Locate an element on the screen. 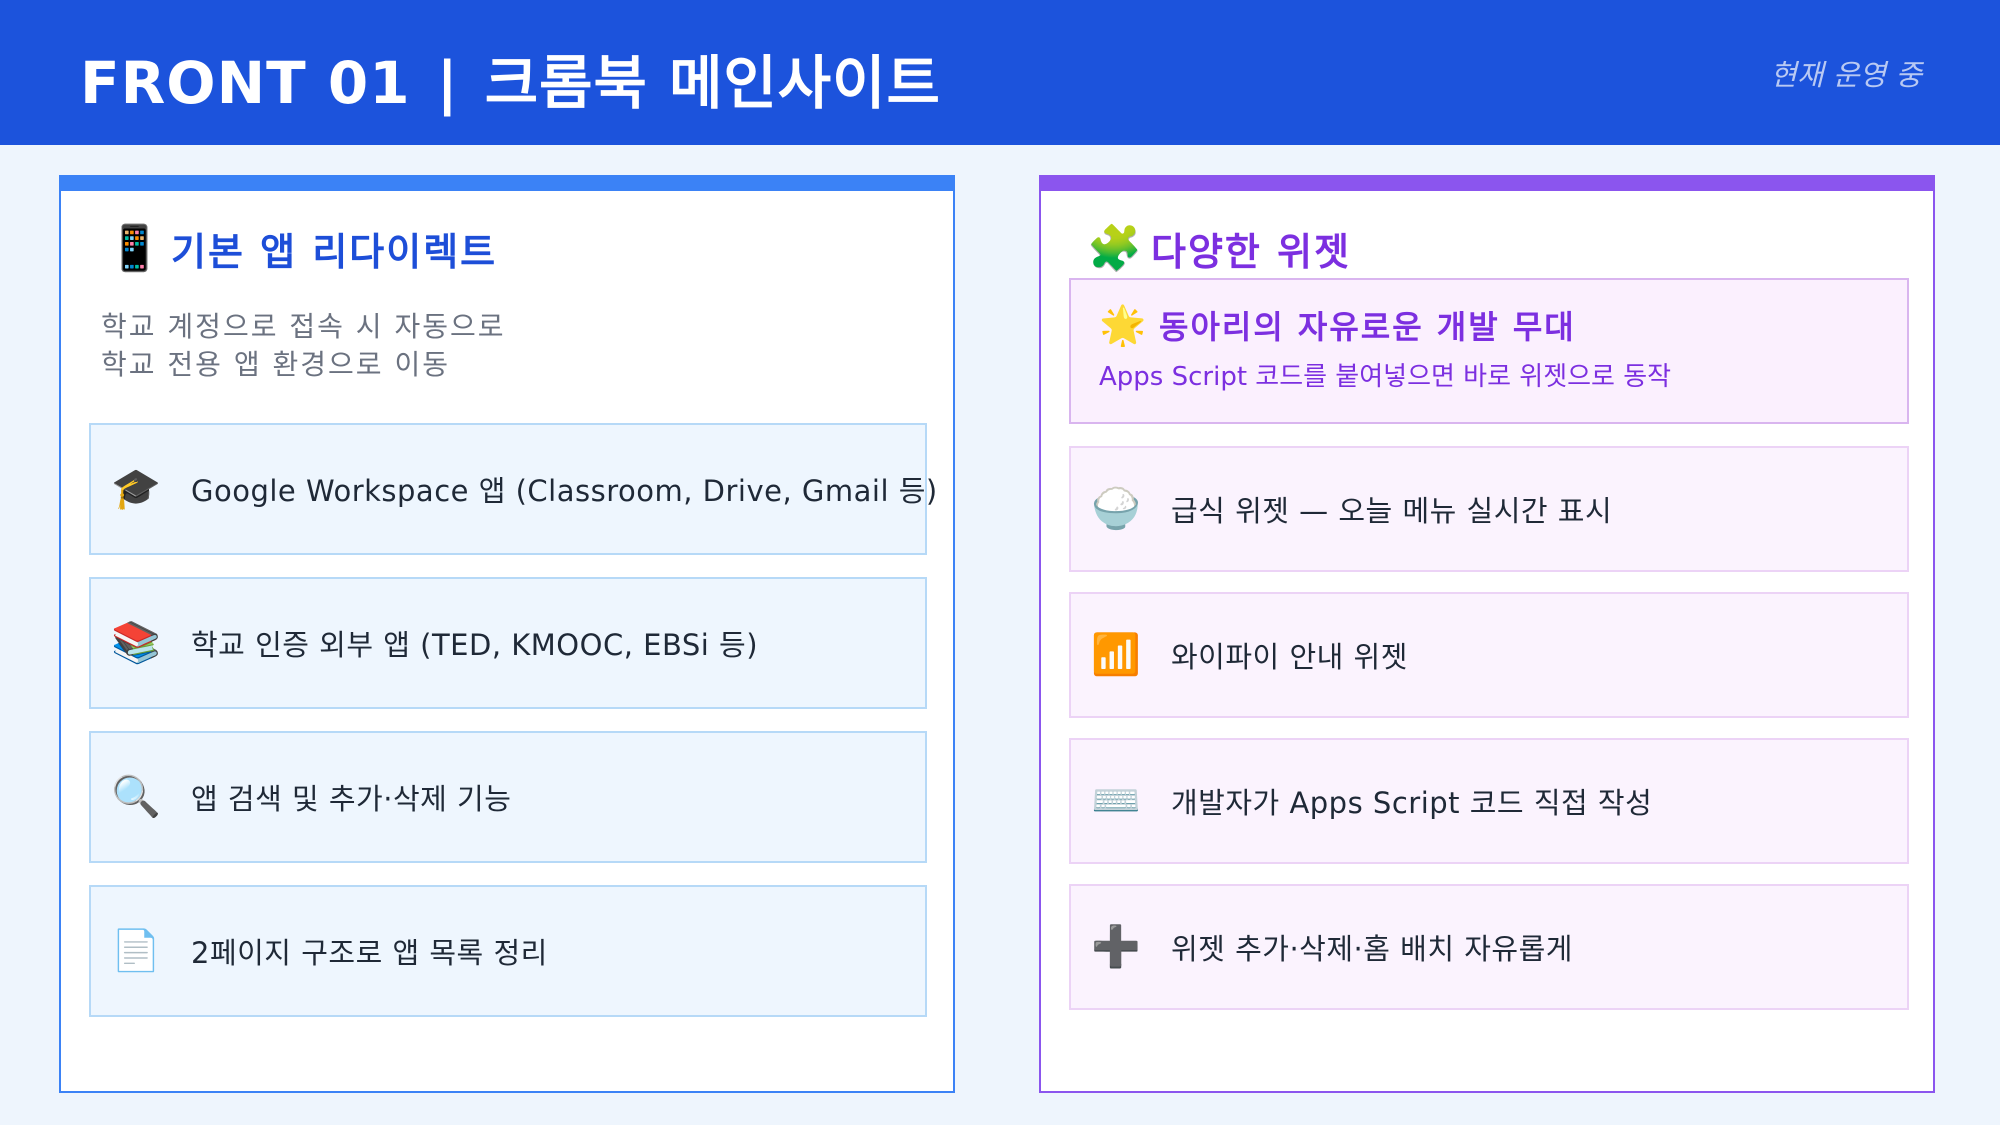 This screenshot has height=1125, width=2000. redirect-panel-description: 학교 계정으로 접속 시 자동으로 학교 전용 앱 환경으로 이동 is located at coordinates (303, 346).